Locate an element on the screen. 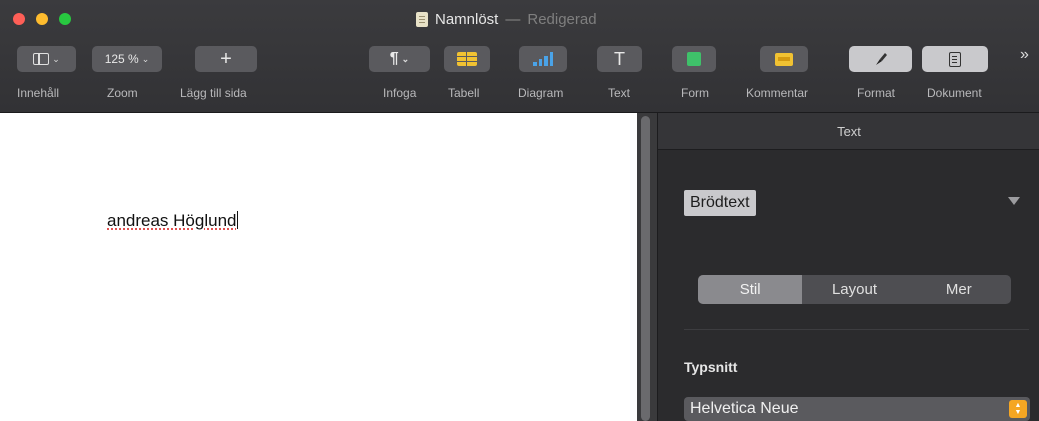 The width and height of the screenshot is (1039, 421). text-box-button: T is located at coordinates (619, 59).